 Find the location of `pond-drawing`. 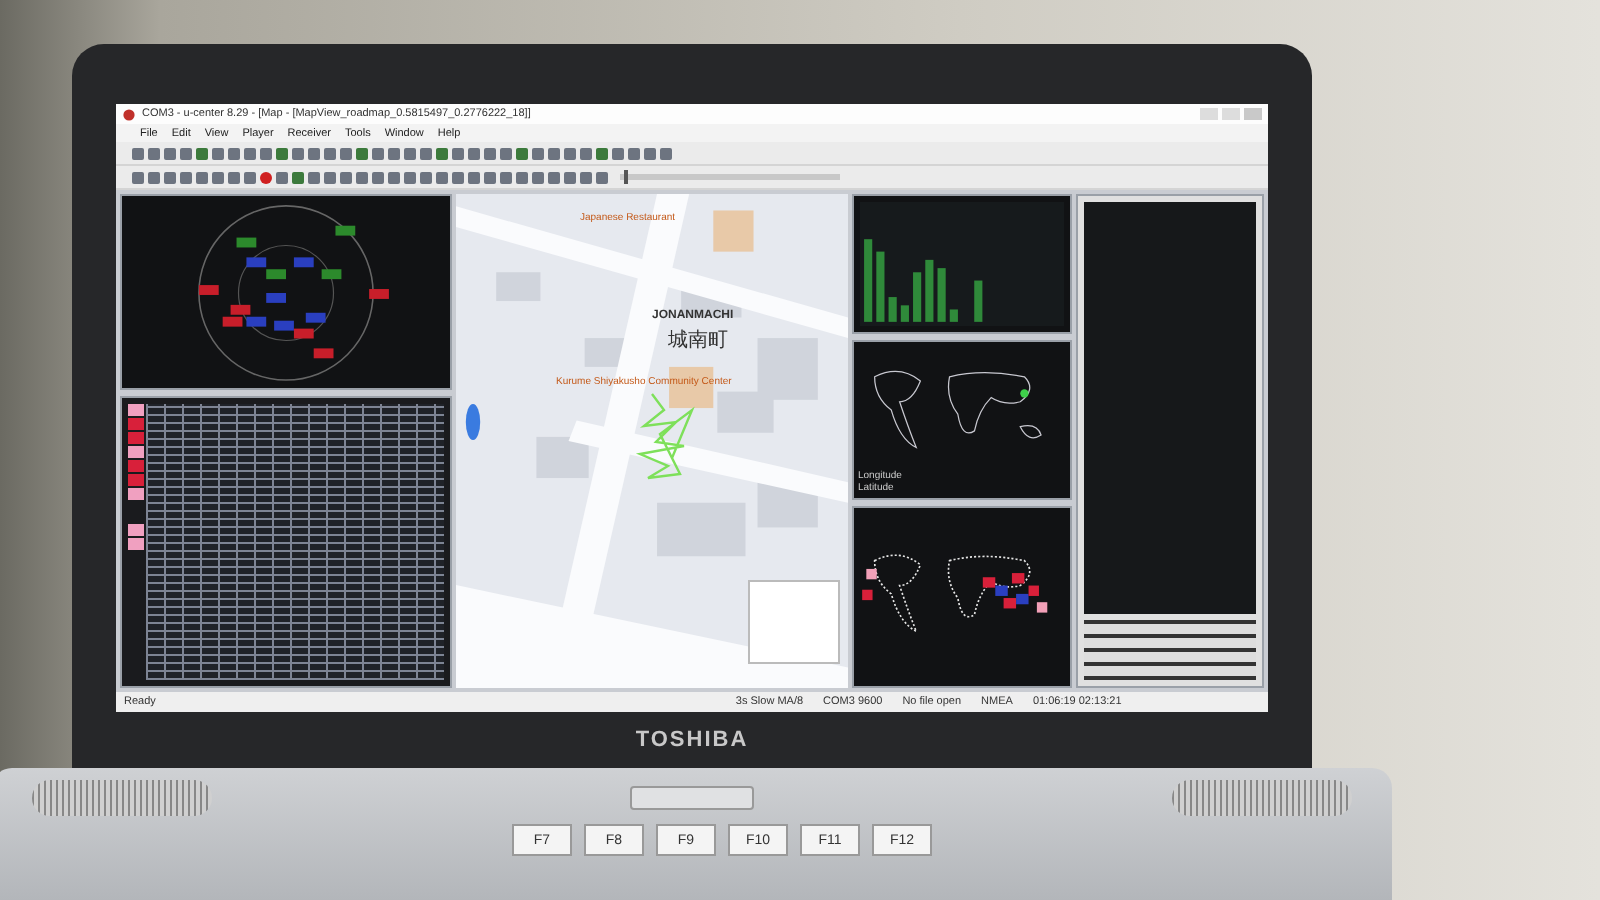

pond-drawing is located at coordinates (473, 422).